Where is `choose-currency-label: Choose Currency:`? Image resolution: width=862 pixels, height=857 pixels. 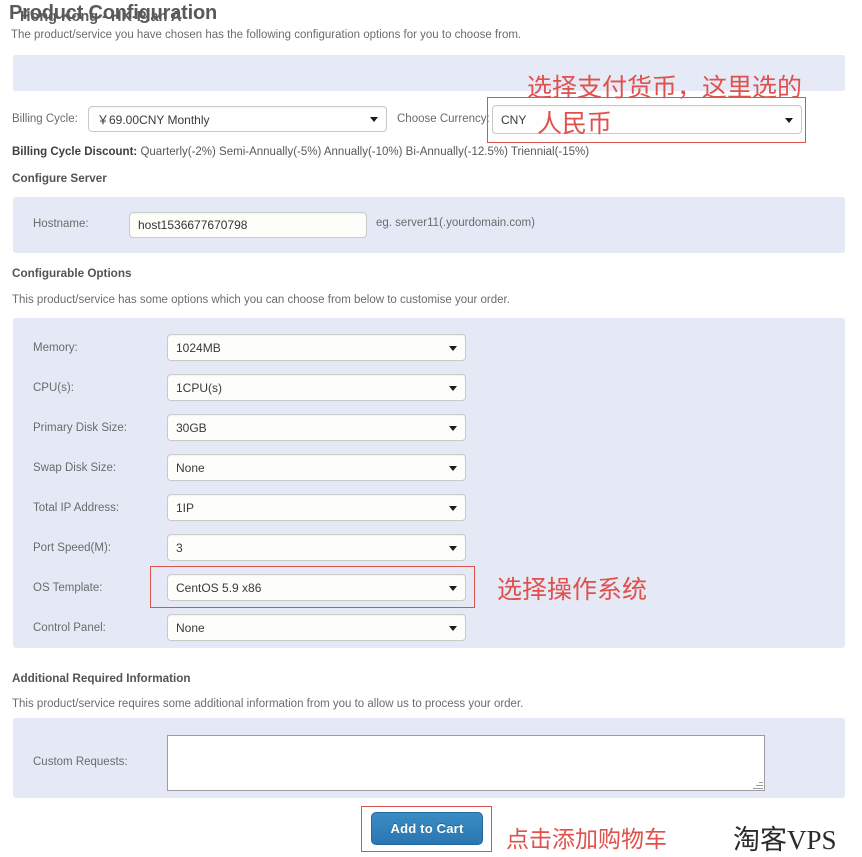 choose-currency-label: Choose Currency: is located at coordinates (443, 119).